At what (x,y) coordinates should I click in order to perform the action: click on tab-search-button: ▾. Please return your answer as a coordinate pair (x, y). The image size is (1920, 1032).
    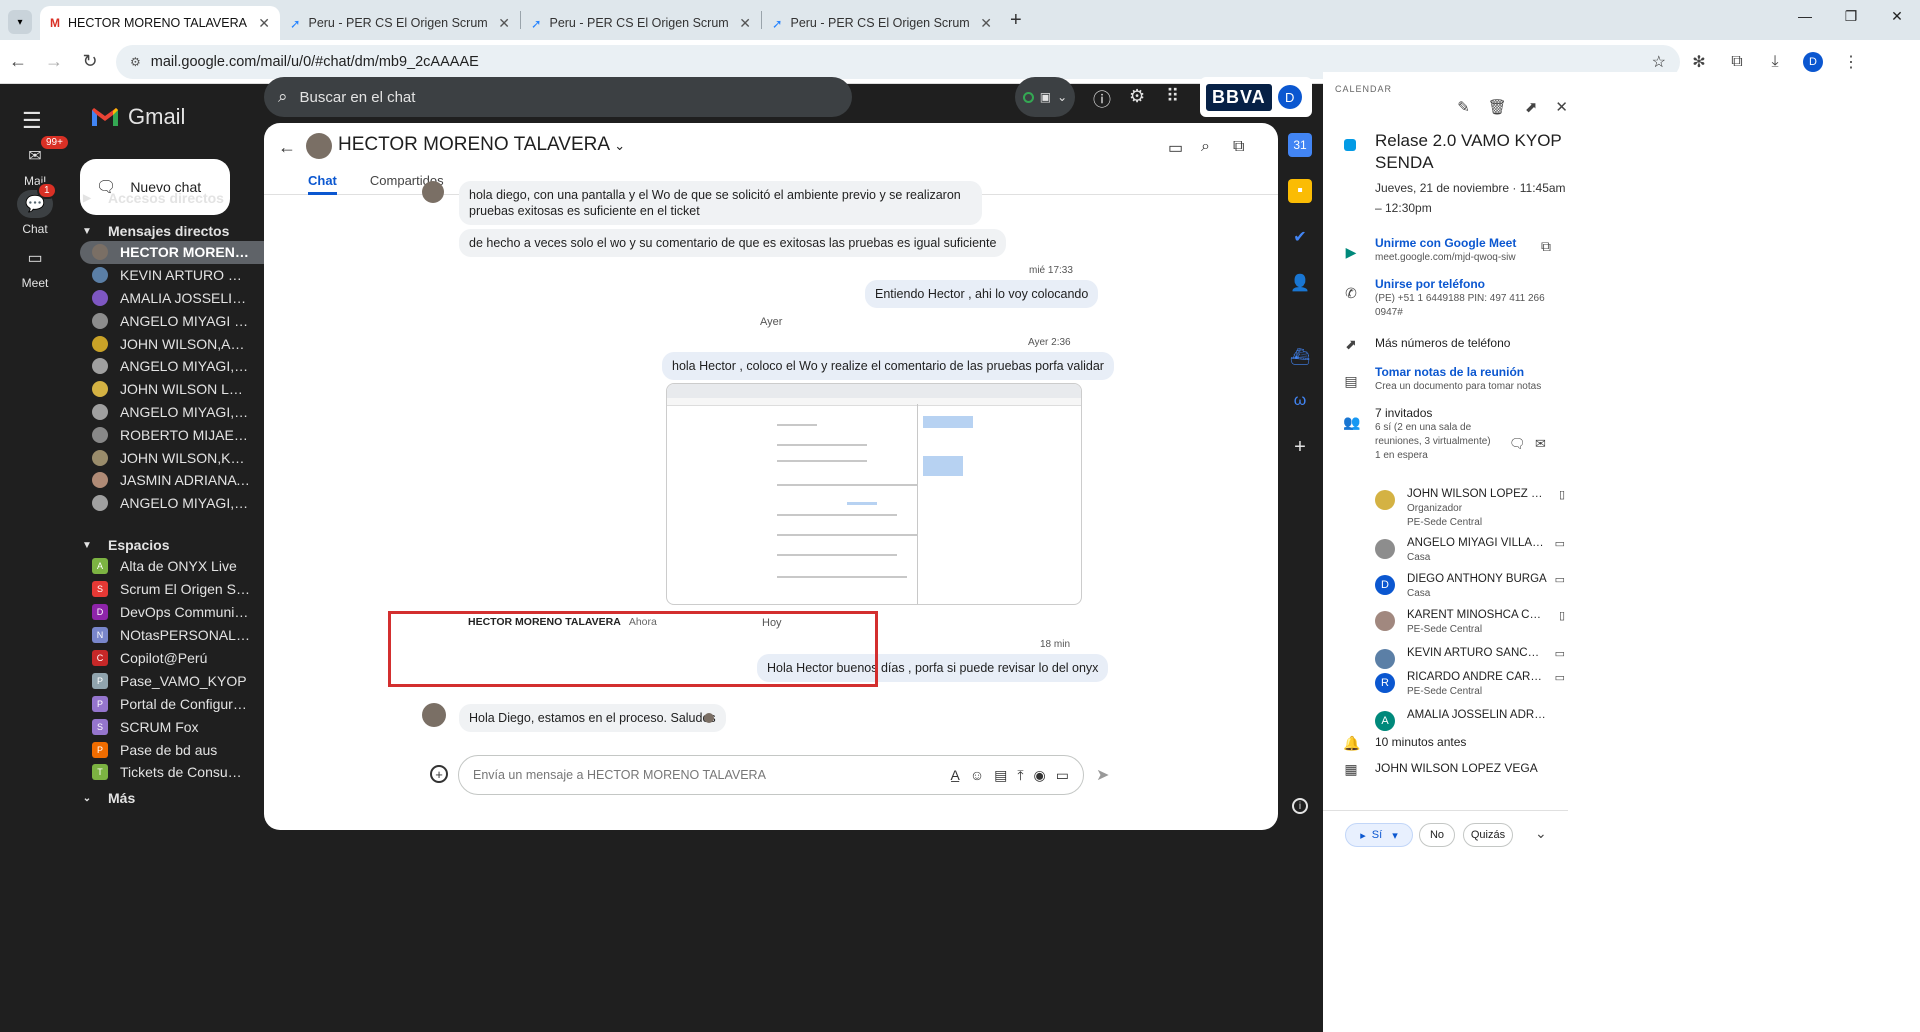
    Looking at the image, I should click on (20, 22).